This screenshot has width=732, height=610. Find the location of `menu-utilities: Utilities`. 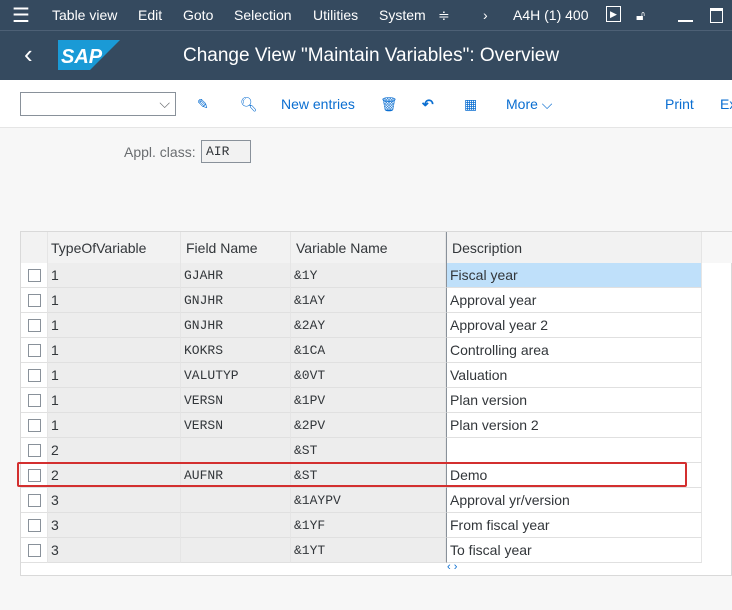

menu-utilities: Utilities is located at coordinates (335, 15).